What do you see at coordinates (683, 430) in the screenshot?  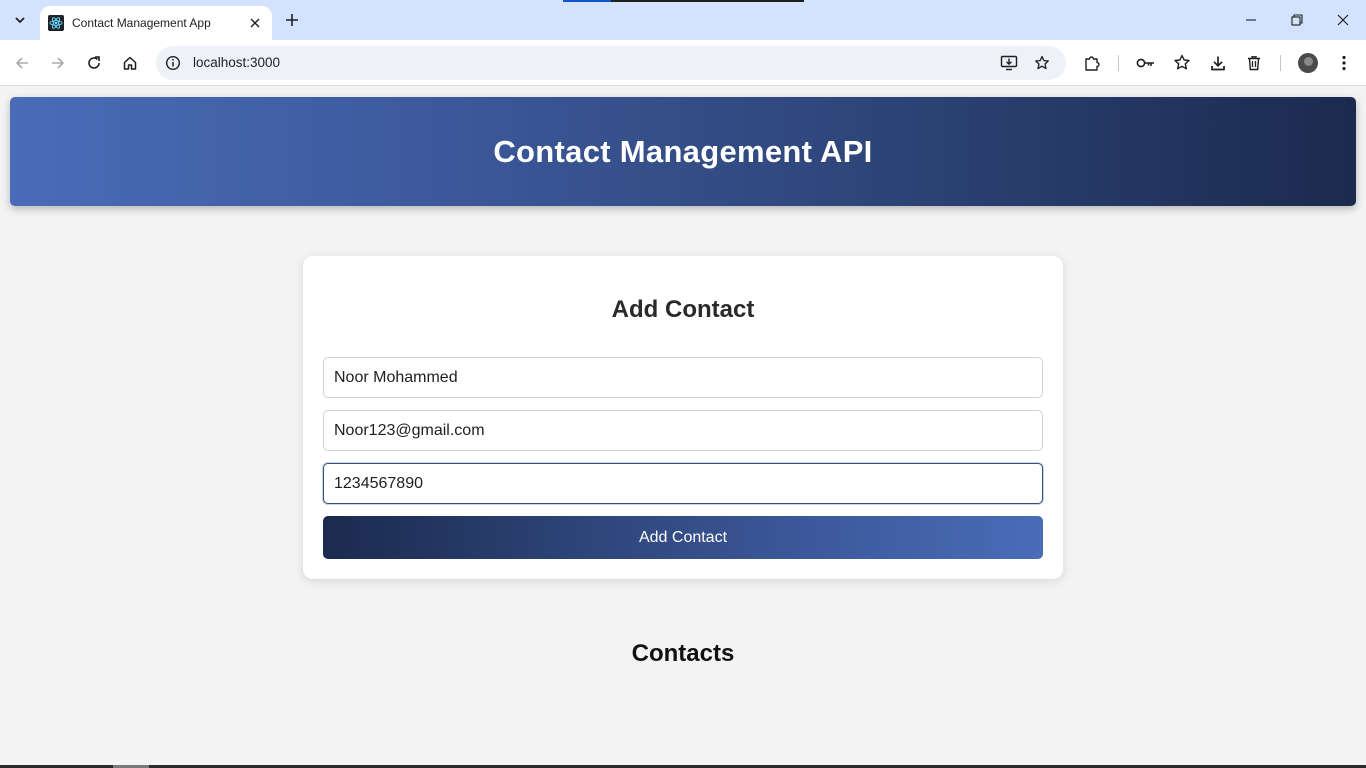 I see `email-field` at bounding box center [683, 430].